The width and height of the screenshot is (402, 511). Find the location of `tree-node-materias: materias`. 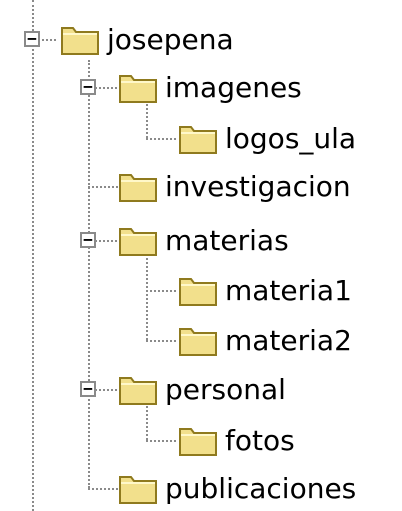

tree-node-materias: materias is located at coordinates (203, 240).